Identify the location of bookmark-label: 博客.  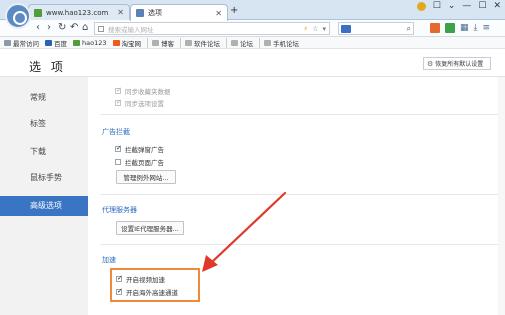
(167, 43).